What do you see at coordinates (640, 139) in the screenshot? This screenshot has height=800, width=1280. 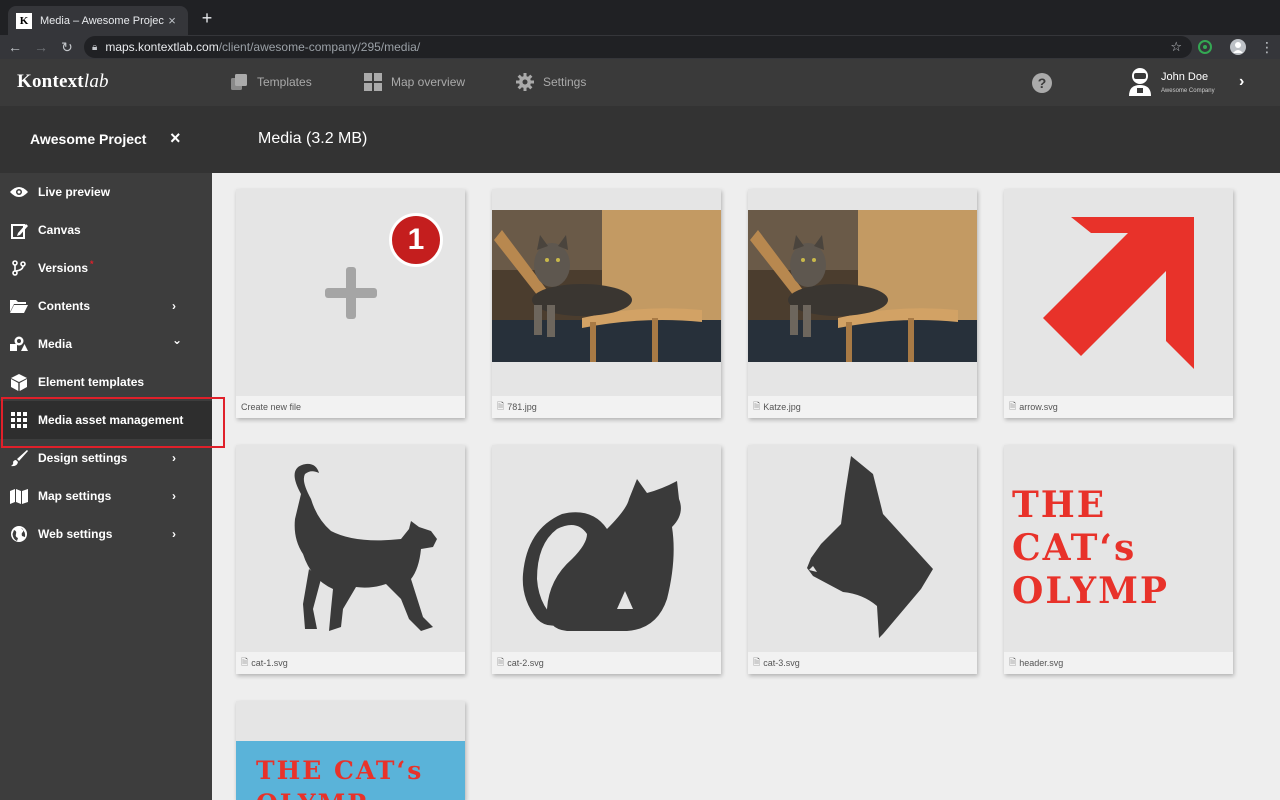 I see `project-subheader: Awesome Project × Media (3.2 MB)` at bounding box center [640, 139].